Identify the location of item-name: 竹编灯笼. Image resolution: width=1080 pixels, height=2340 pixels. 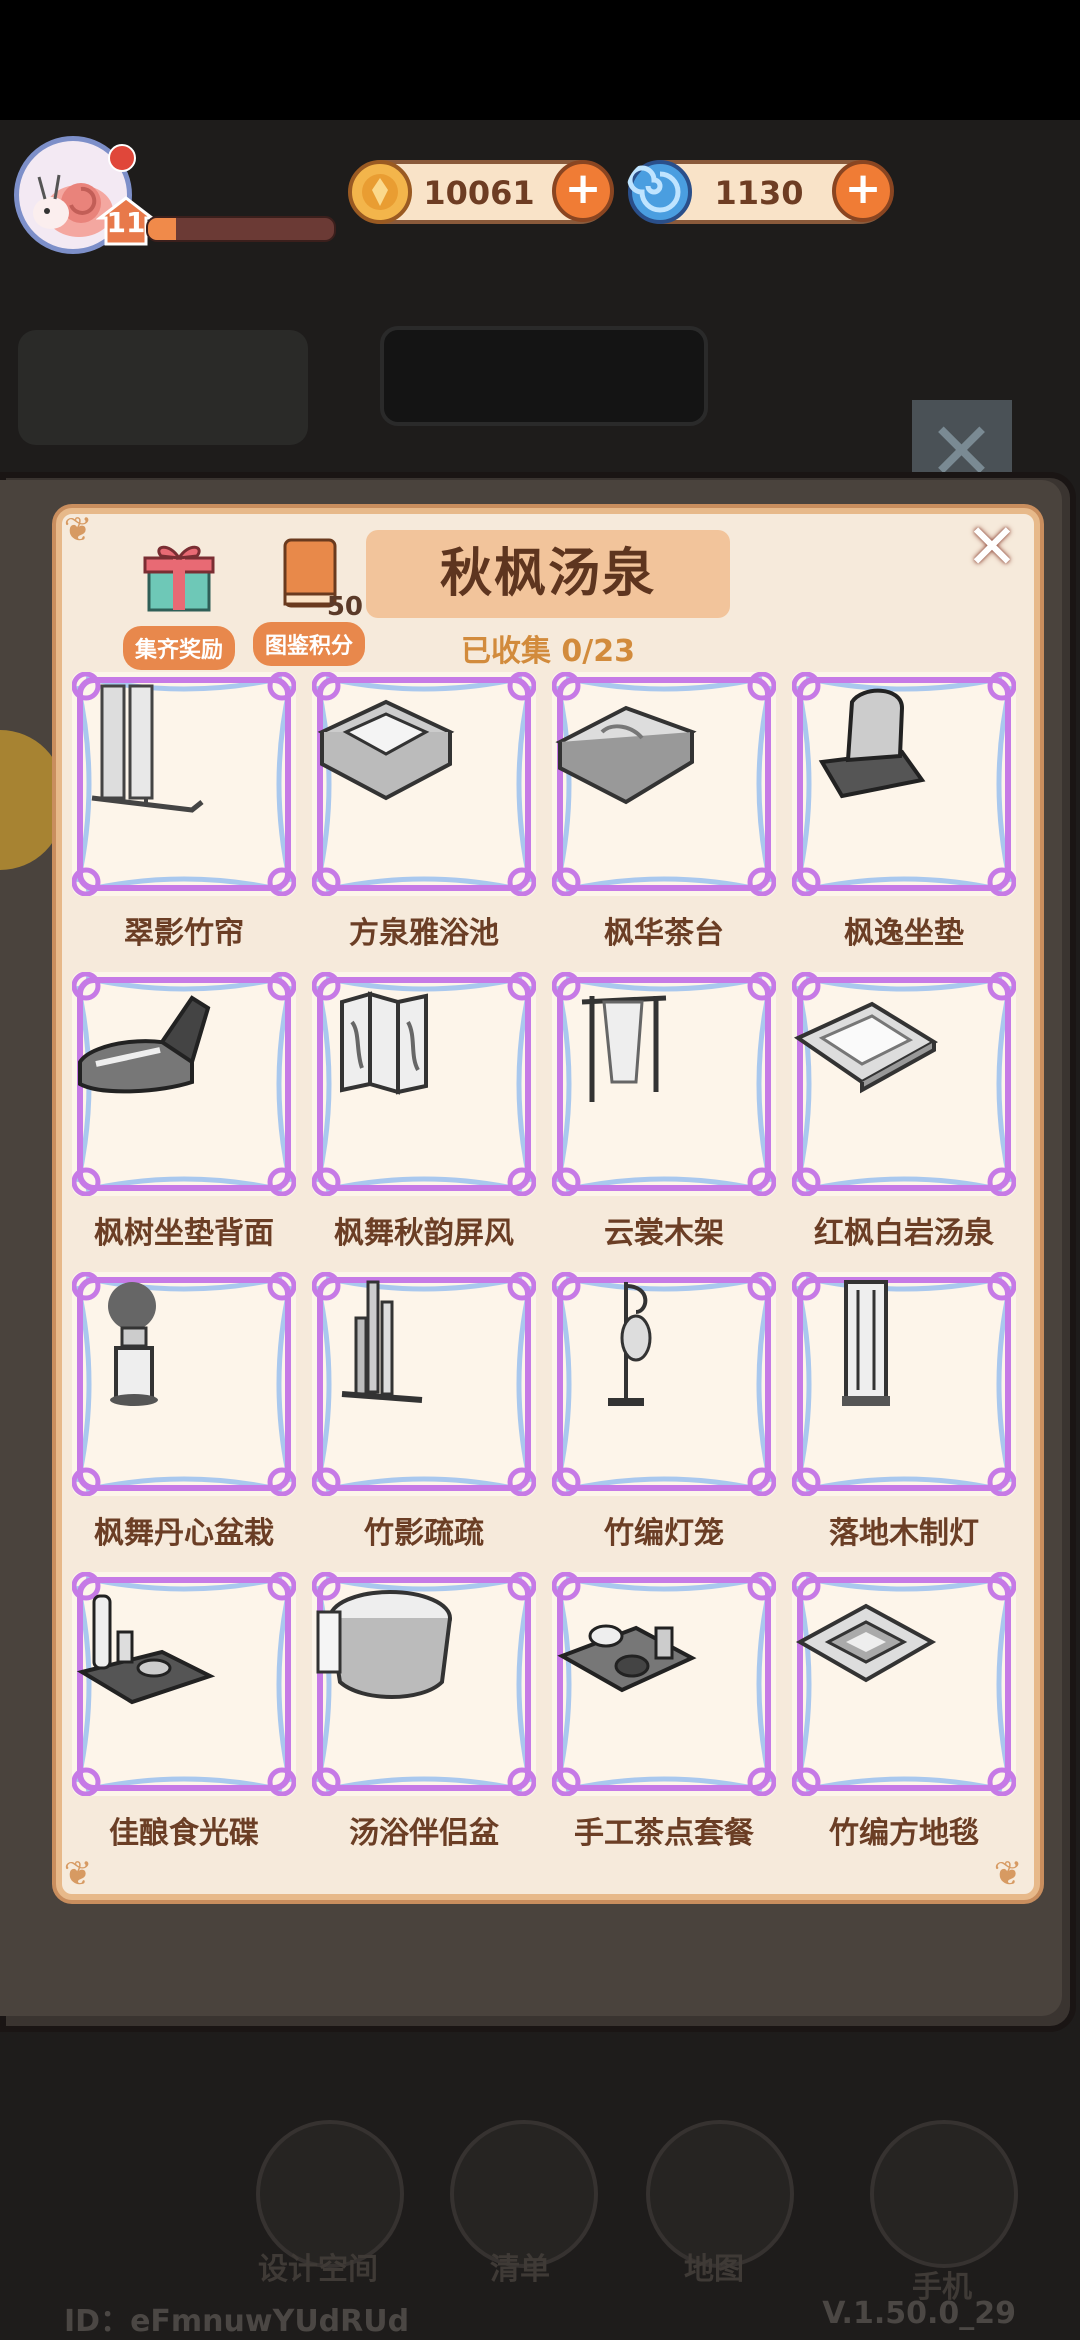
(664, 1533).